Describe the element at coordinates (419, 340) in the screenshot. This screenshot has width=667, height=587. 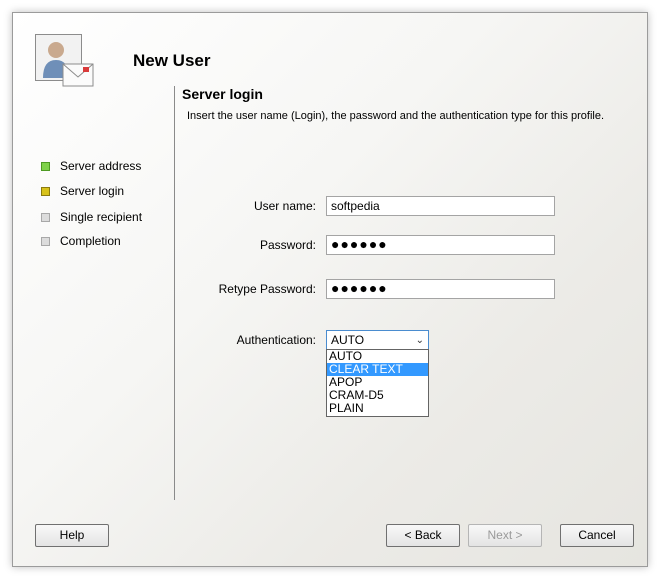
I see `chevron-down-icon: ⌄` at that location.